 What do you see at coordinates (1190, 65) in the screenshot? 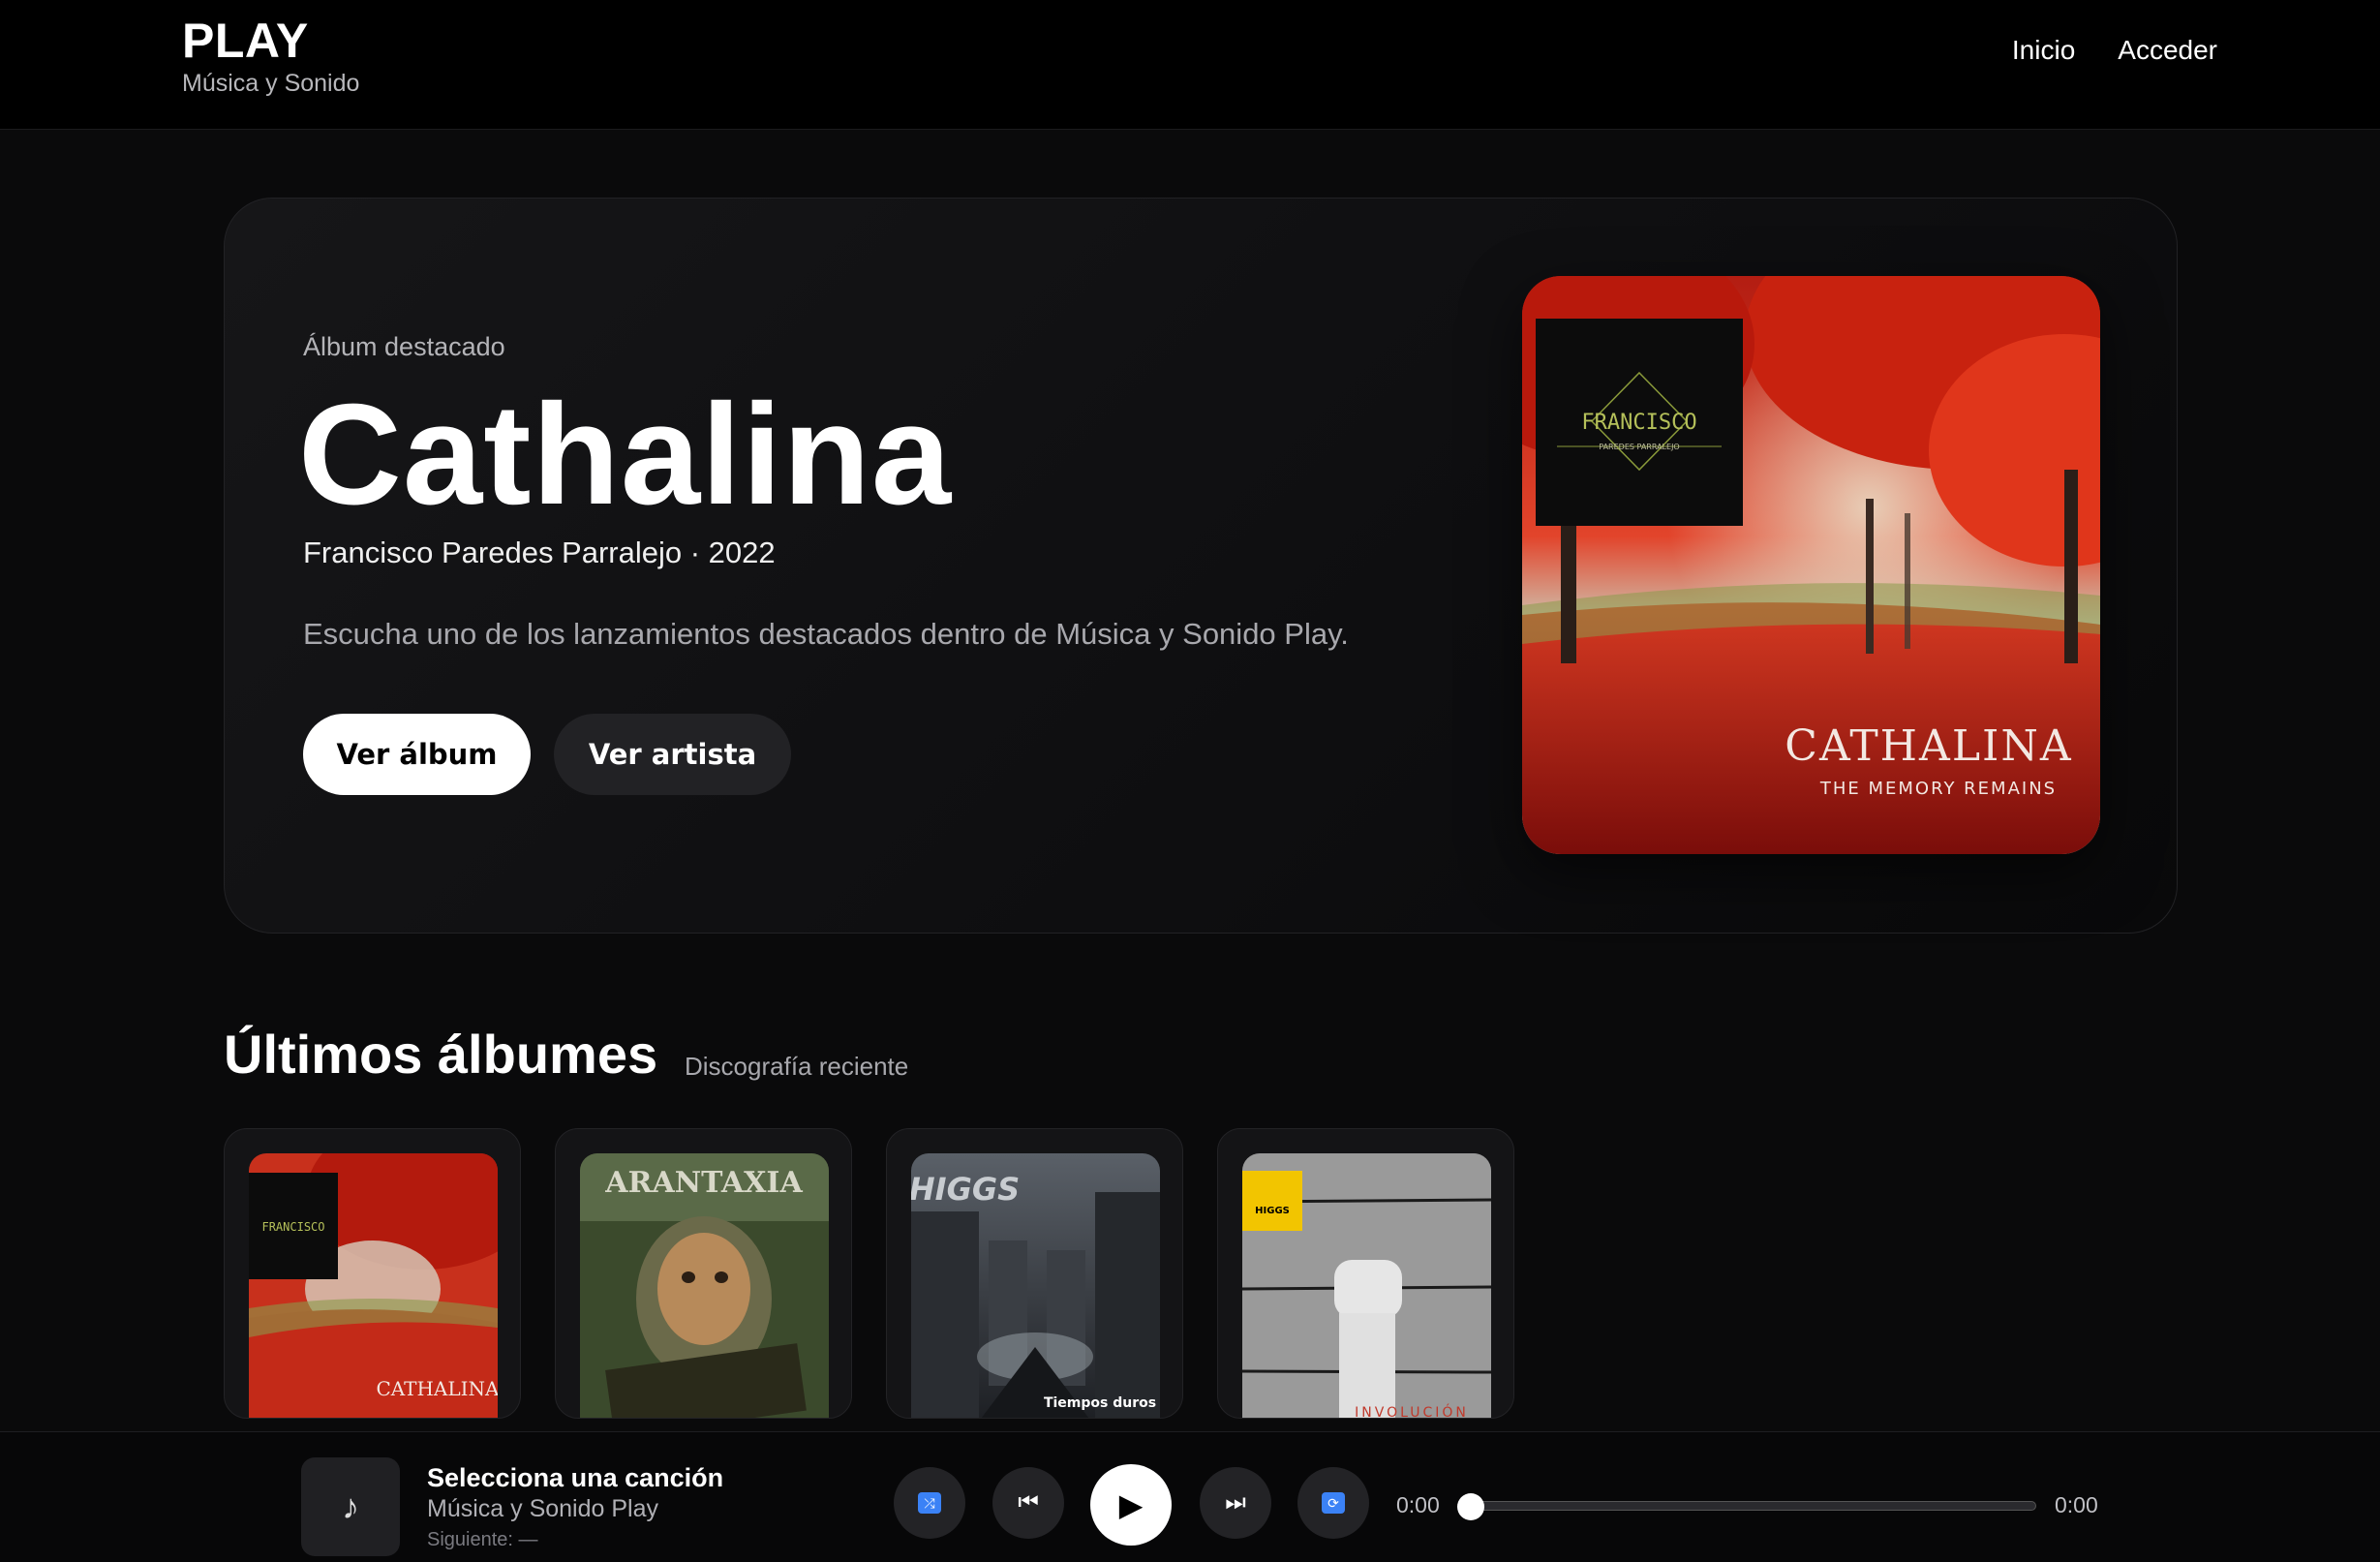
I see `top-navigation-bar: PLAY Música y Sonido Inicio Acceder` at bounding box center [1190, 65].